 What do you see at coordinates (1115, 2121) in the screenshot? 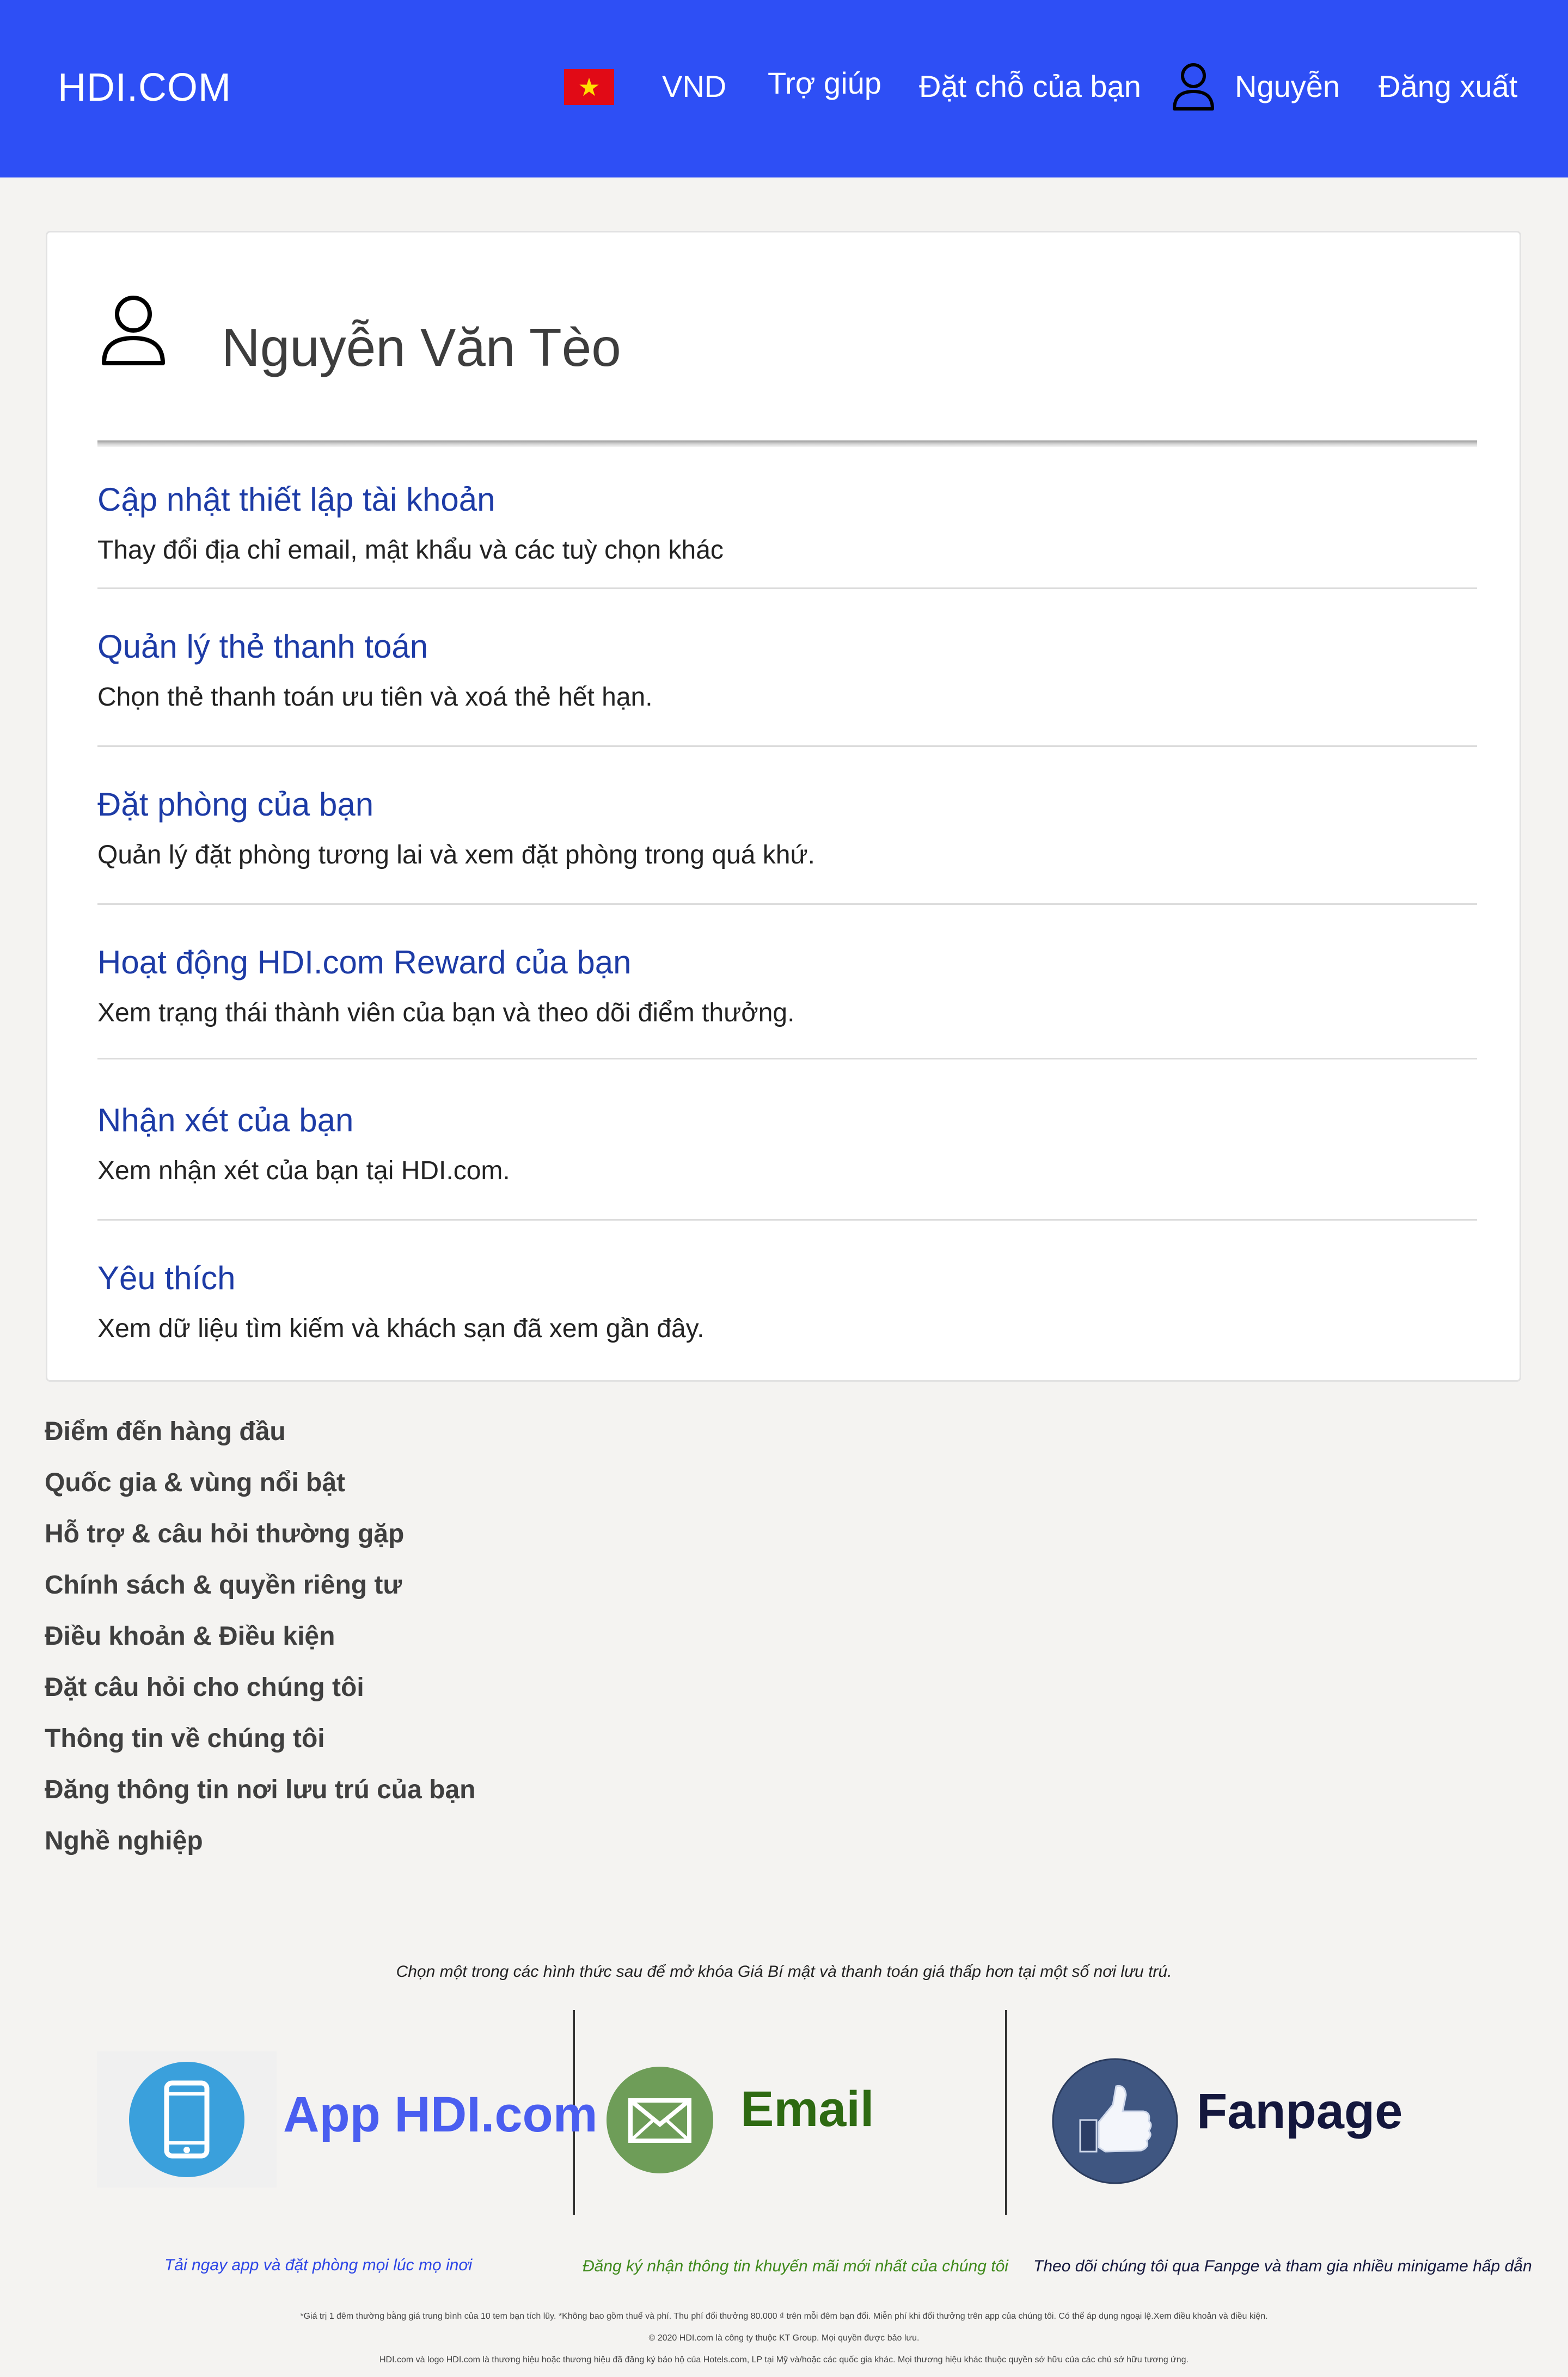
I see `thumbs-up-icon` at bounding box center [1115, 2121].